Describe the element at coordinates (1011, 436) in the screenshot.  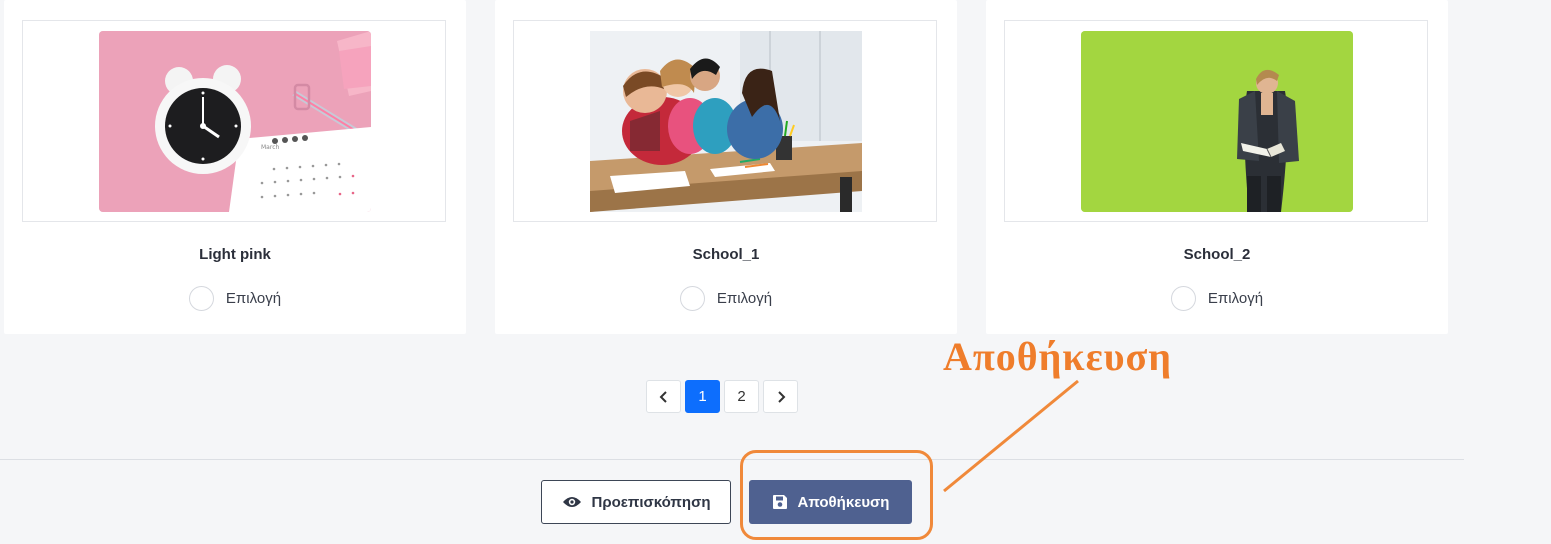
I see `annotation-arrow-line` at that location.